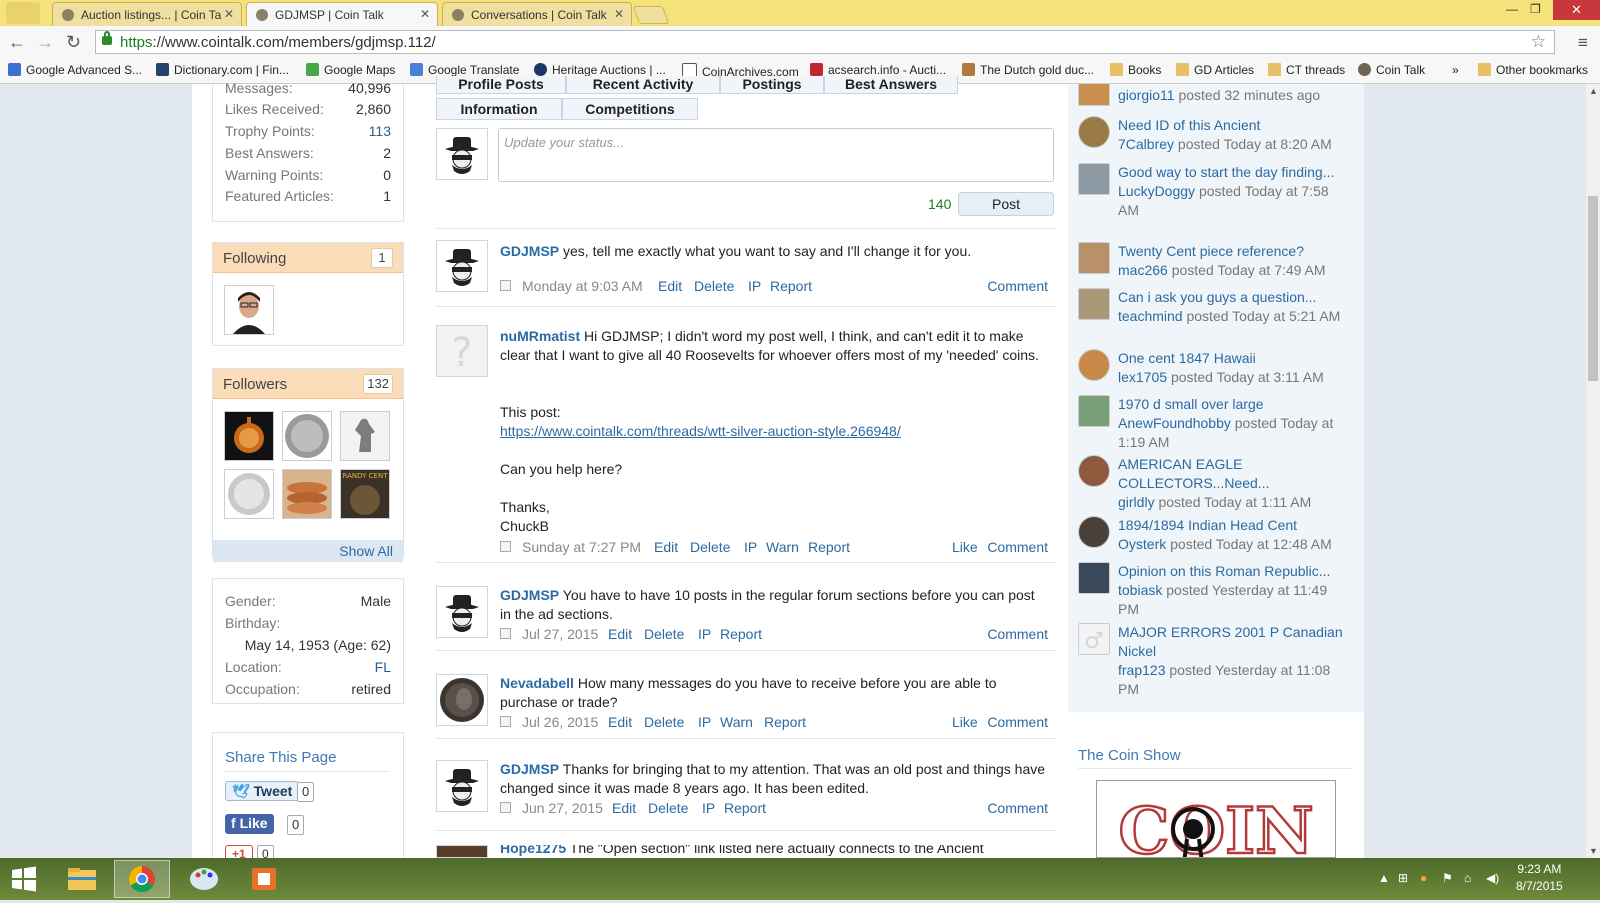 Image resolution: width=1600 pixels, height=903 pixels. What do you see at coordinates (1467, 878) in the screenshot?
I see `network-icon: ⌂` at bounding box center [1467, 878].